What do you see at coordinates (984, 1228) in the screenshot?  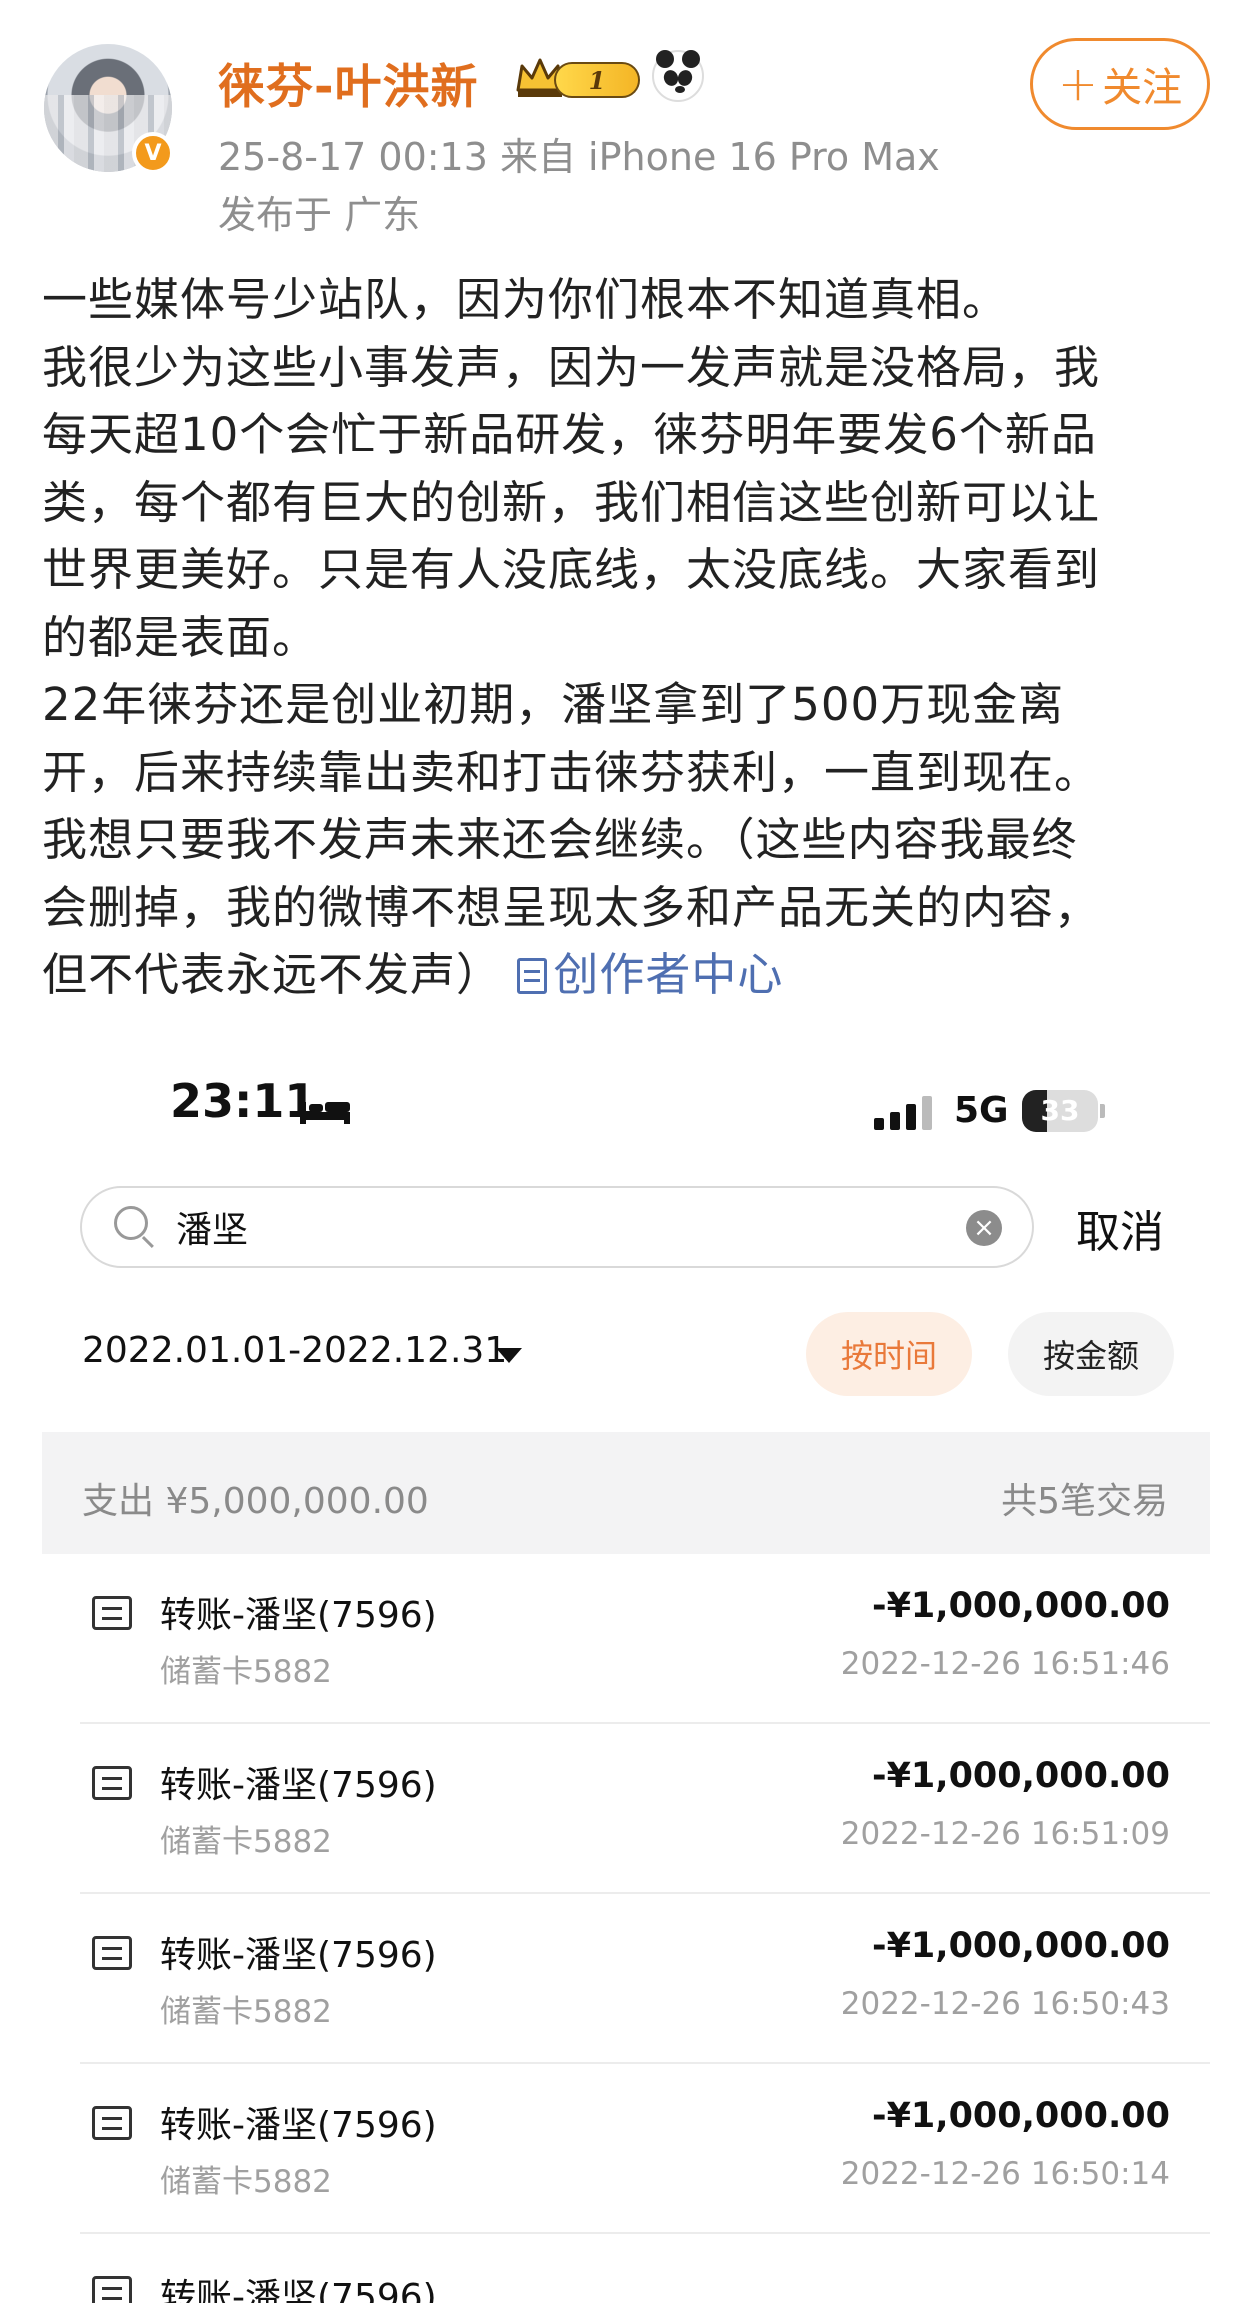 I see `clear-icon: ×` at bounding box center [984, 1228].